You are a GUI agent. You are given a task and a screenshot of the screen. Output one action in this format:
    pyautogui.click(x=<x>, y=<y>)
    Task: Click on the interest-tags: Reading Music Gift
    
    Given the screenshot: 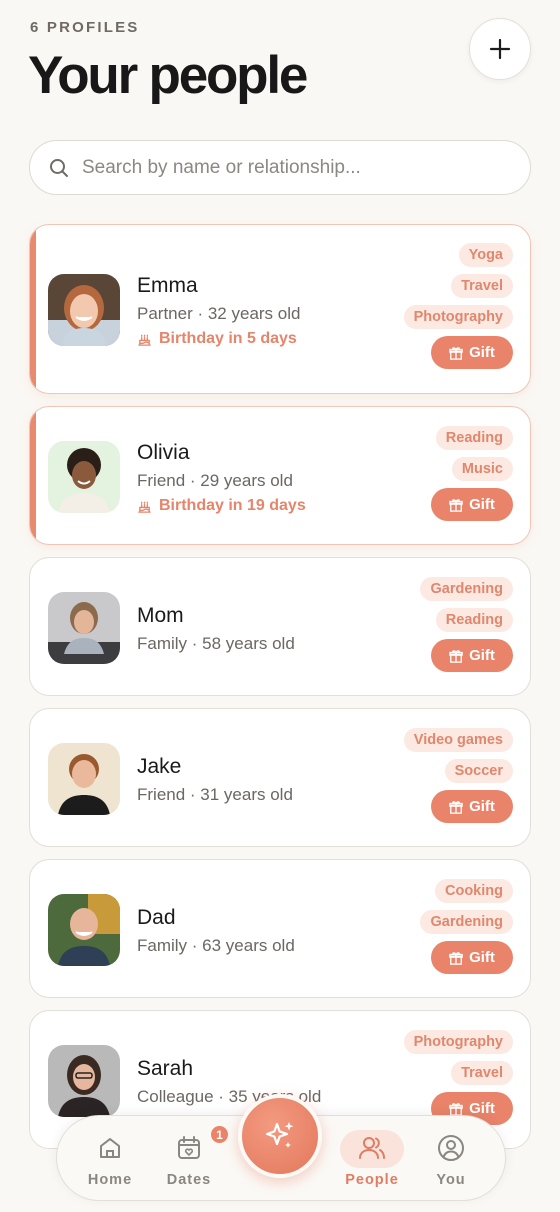 What is the action you would take?
    pyautogui.click(x=472, y=473)
    